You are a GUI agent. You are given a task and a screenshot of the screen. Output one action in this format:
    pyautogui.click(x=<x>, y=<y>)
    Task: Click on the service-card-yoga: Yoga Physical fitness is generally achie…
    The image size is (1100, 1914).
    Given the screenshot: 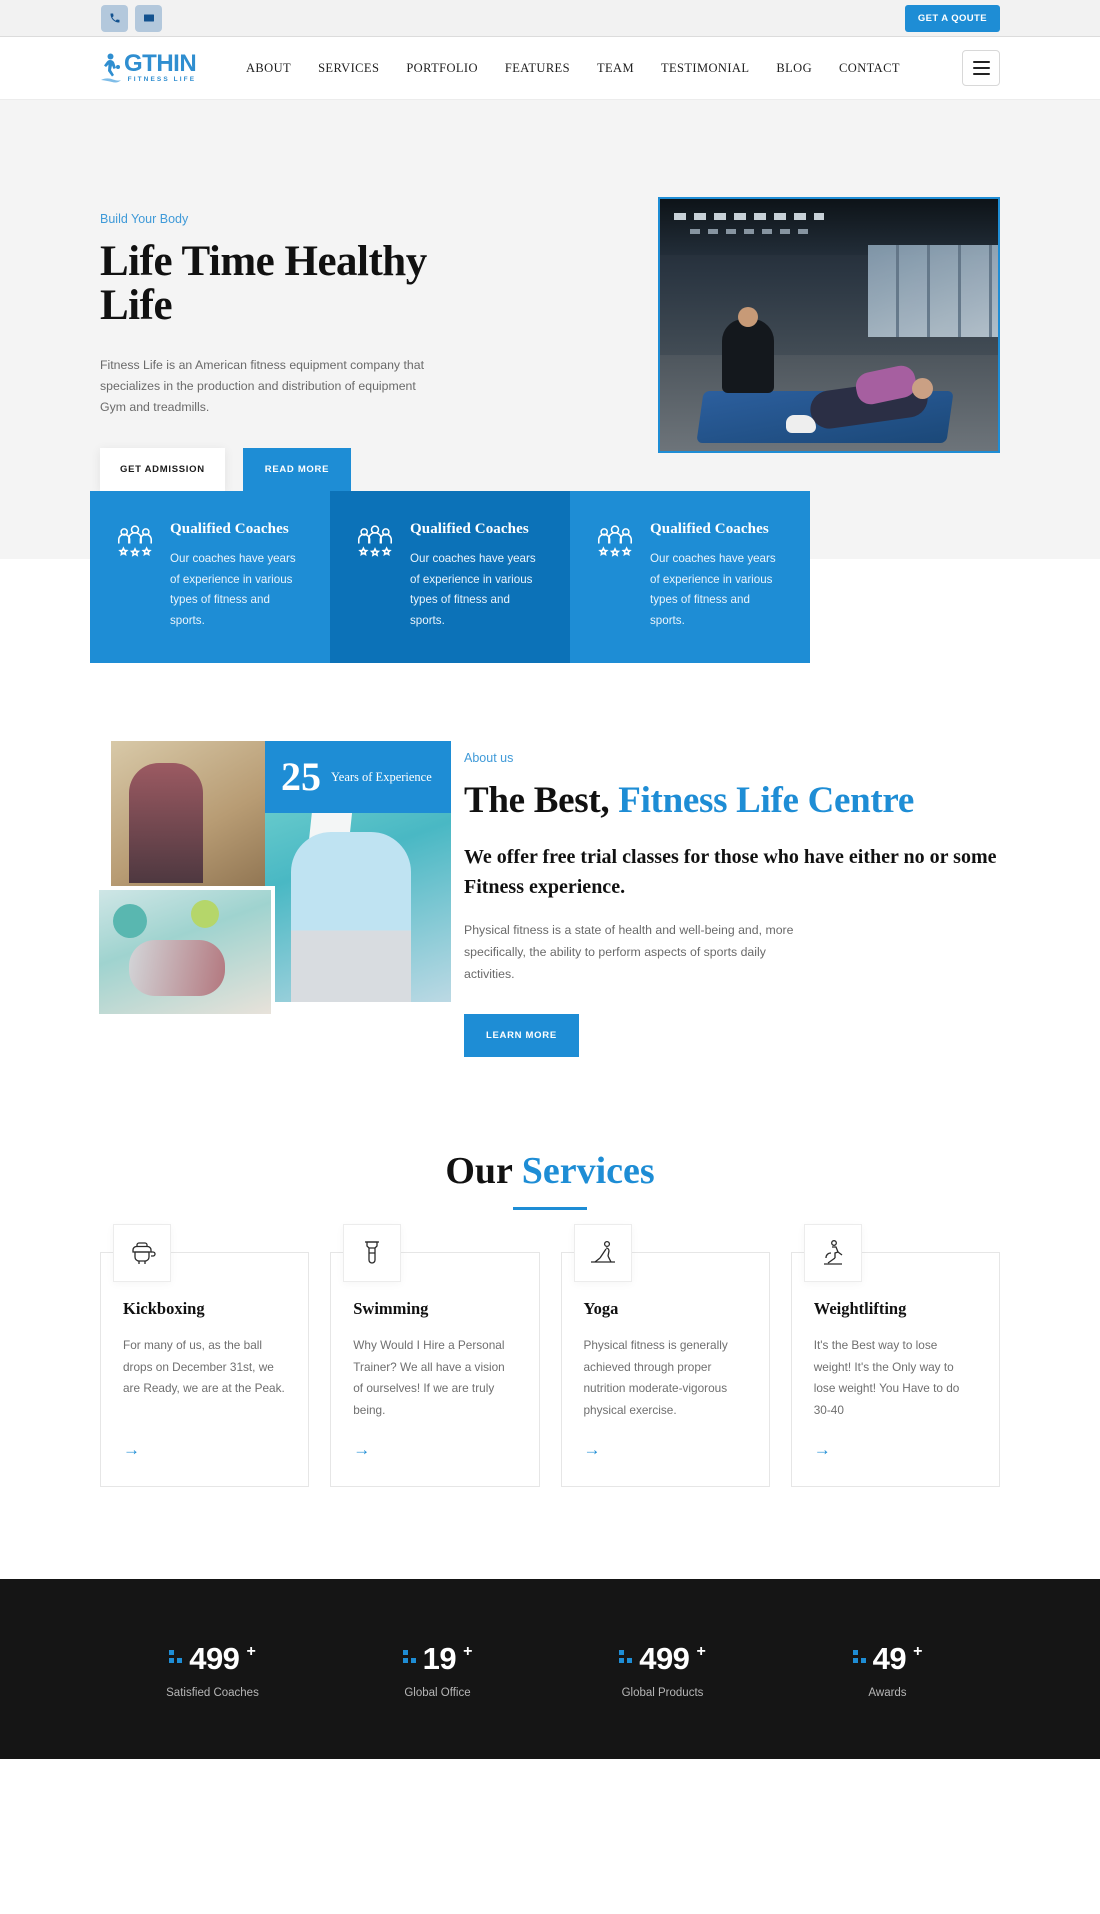 What is the action you would take?
    pyautogui.click(x=665, y=1355)
    